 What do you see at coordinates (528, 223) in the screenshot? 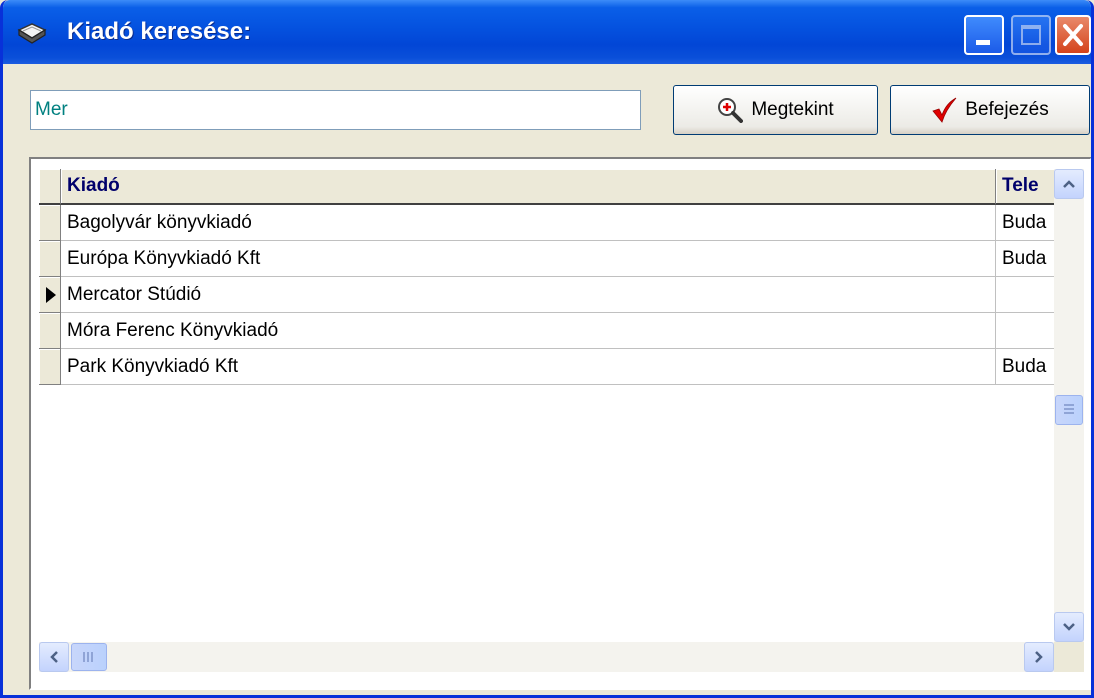
I see `cell-kiado: Bagolyvár könyvkiadó` at bounding box center [528, 223].